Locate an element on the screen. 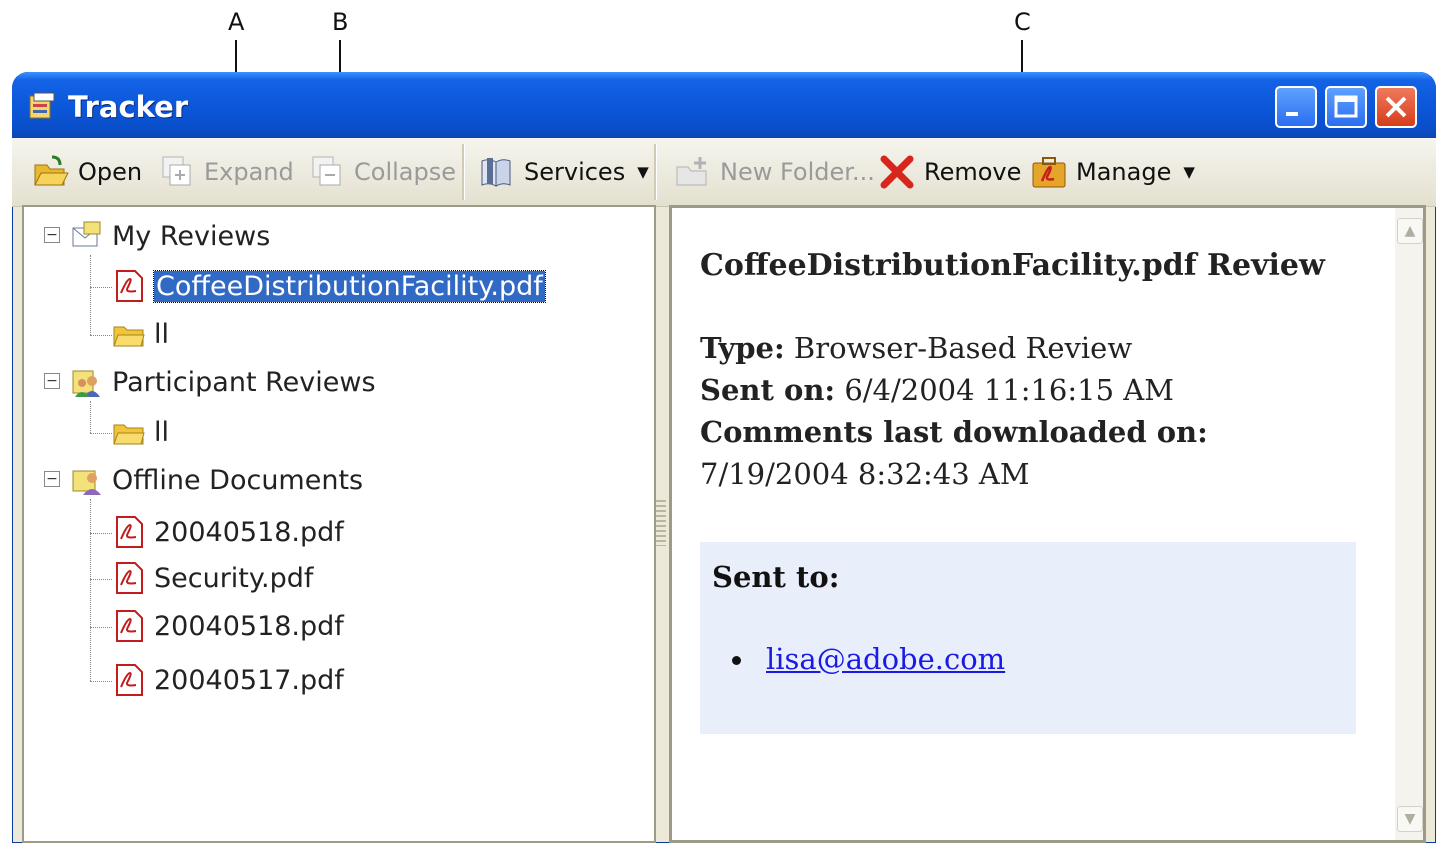 This screenshot has height=843, width=1442. participant-reviews-collapse-toggle: − is located at coordinates (52, 381).